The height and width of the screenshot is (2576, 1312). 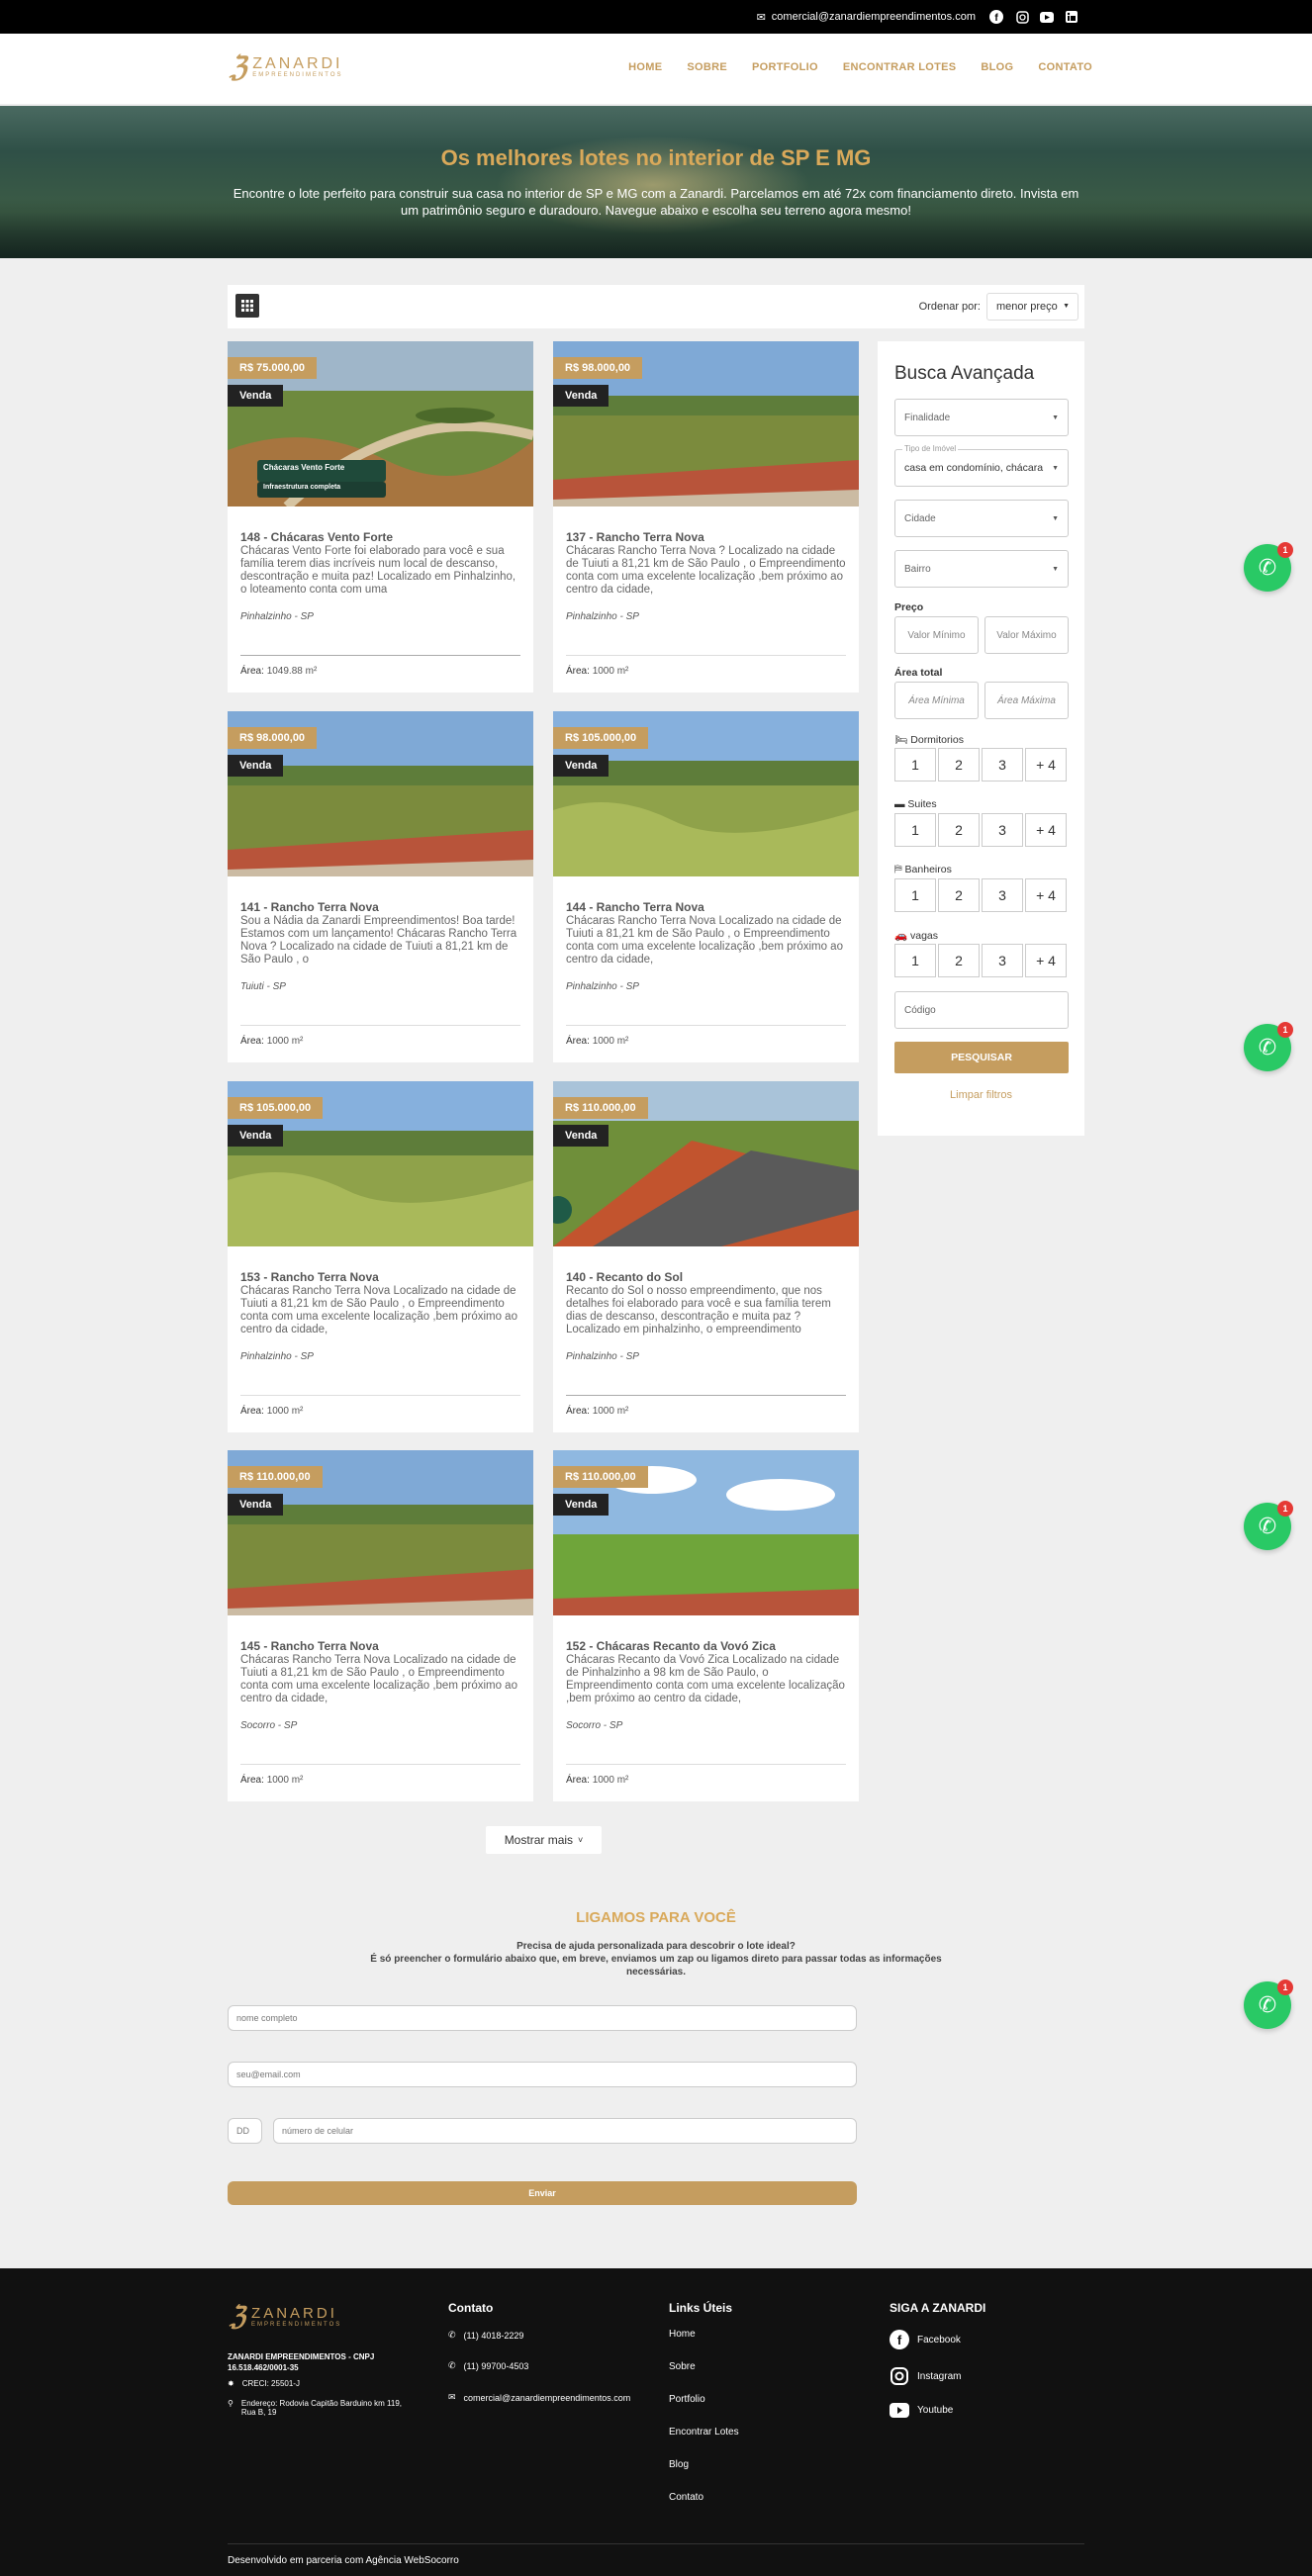 I want to click on ddd-input: DD, so click(x=245, y=2131).